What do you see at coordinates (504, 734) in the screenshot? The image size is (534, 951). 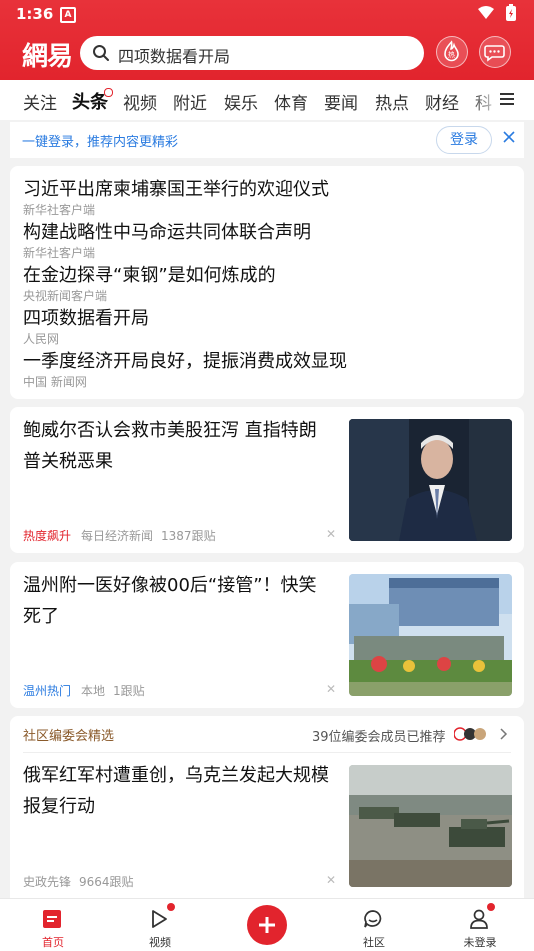 I see `chevron-right-icon` at bounding box center [504, 734].